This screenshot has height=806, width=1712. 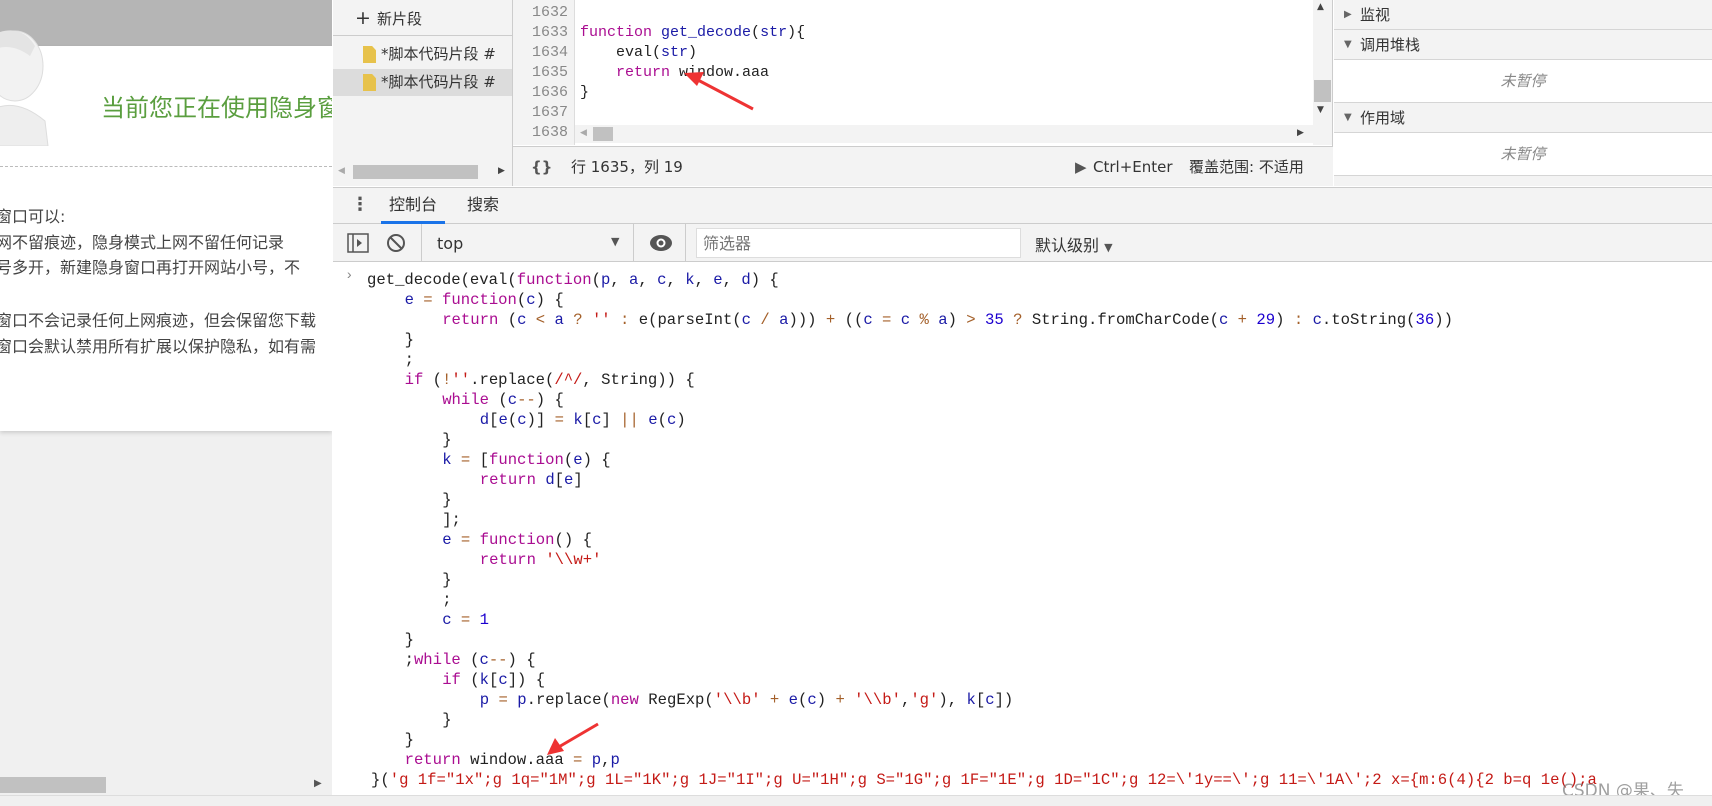 I want to click on console-code-line: while (c--) {, so click(x=503, y=400).